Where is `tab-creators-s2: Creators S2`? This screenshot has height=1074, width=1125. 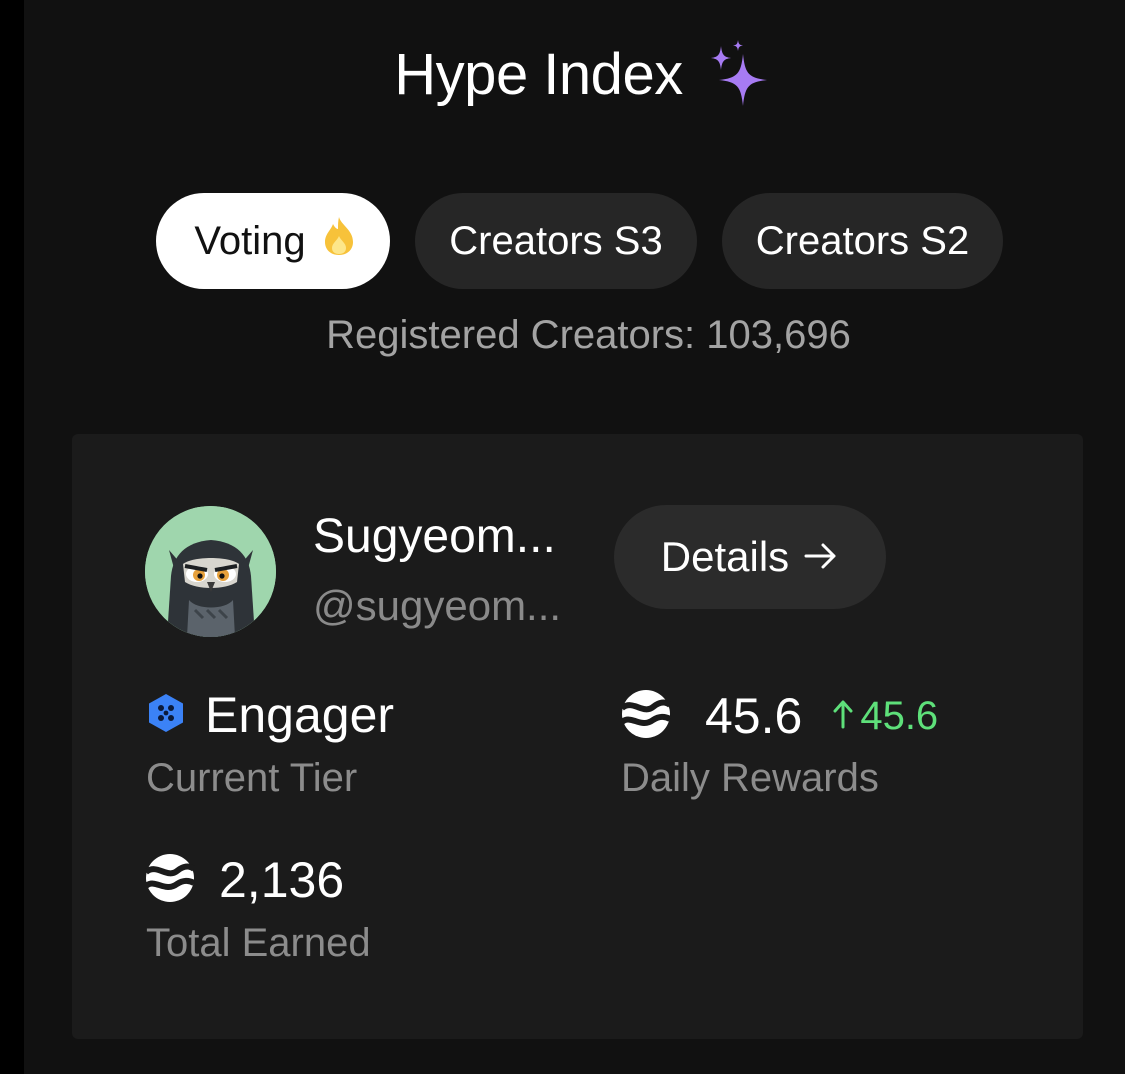
tab-creators-s2: Creators S2 is located at coordinates (862, 241).